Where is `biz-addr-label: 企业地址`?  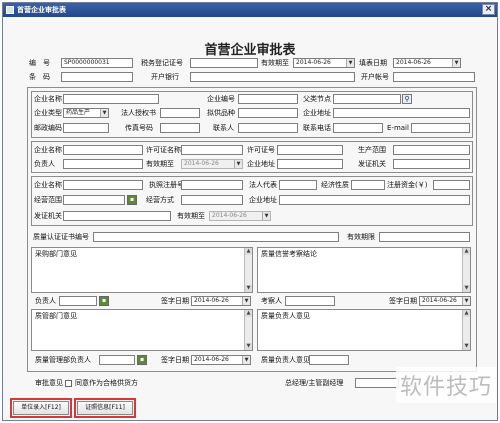 biz-addr-label: 企业地址 is located at coordinates (263, 200).